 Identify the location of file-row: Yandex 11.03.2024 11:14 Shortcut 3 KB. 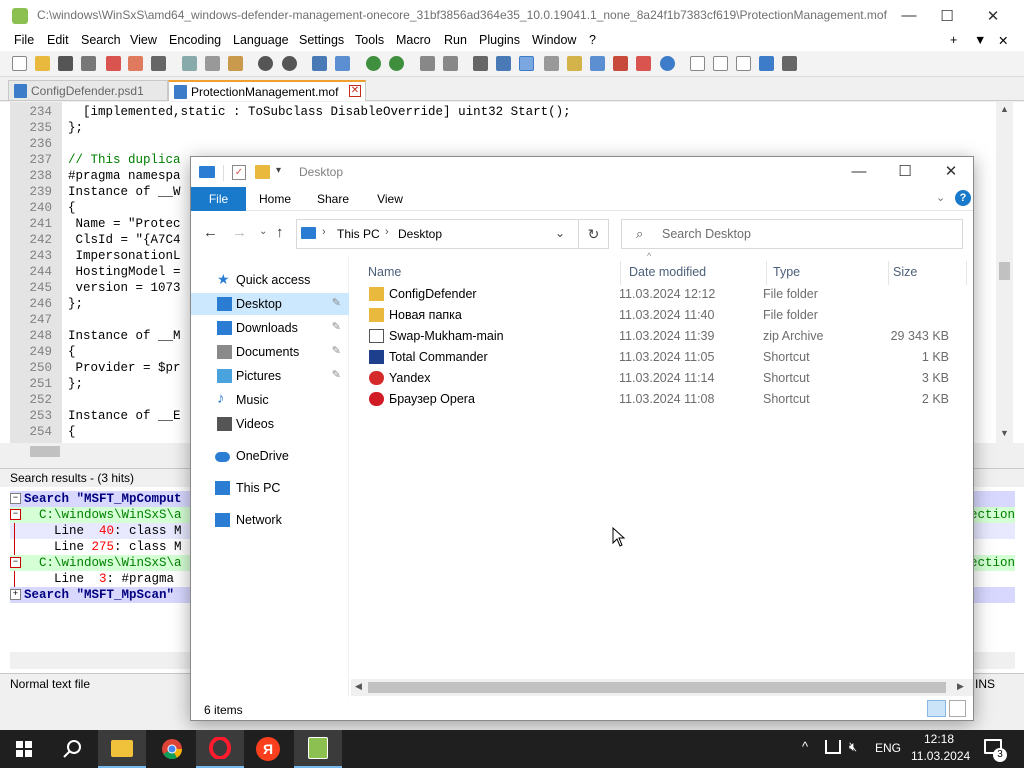
(660, 378).